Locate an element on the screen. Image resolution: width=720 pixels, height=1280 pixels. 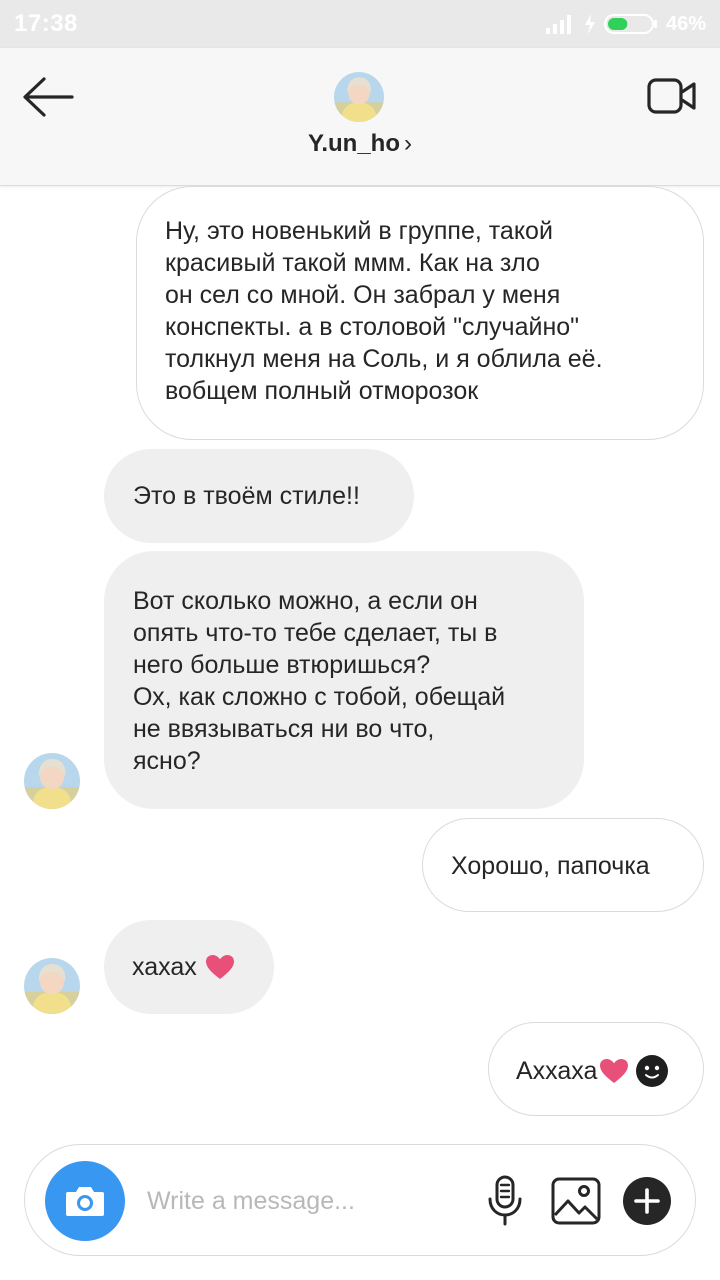
back-button is located at coordinates (48, 97).